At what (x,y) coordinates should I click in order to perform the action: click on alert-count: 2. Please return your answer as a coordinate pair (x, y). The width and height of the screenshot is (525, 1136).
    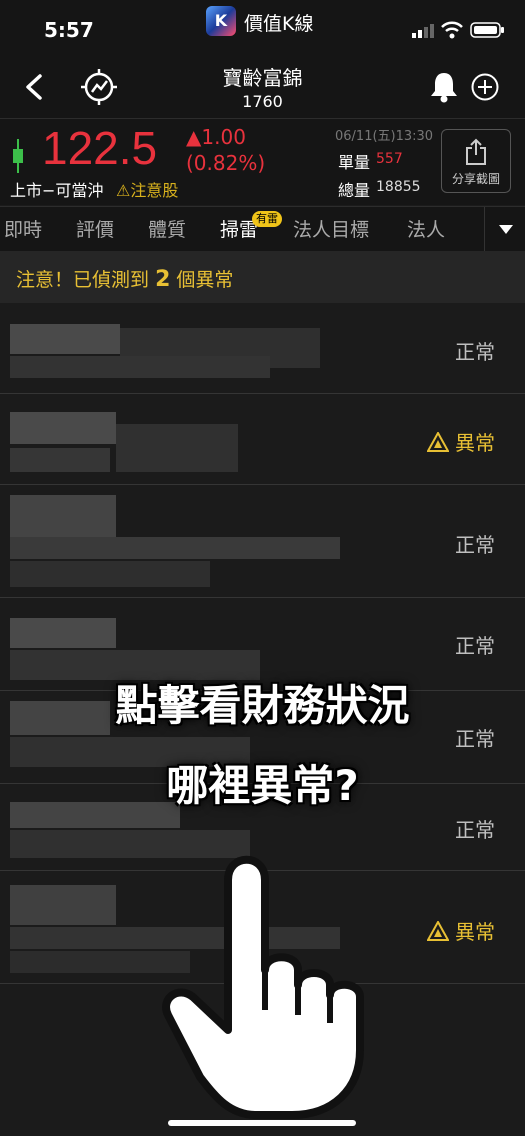
    Looking at the image, I should click on (163, 279).